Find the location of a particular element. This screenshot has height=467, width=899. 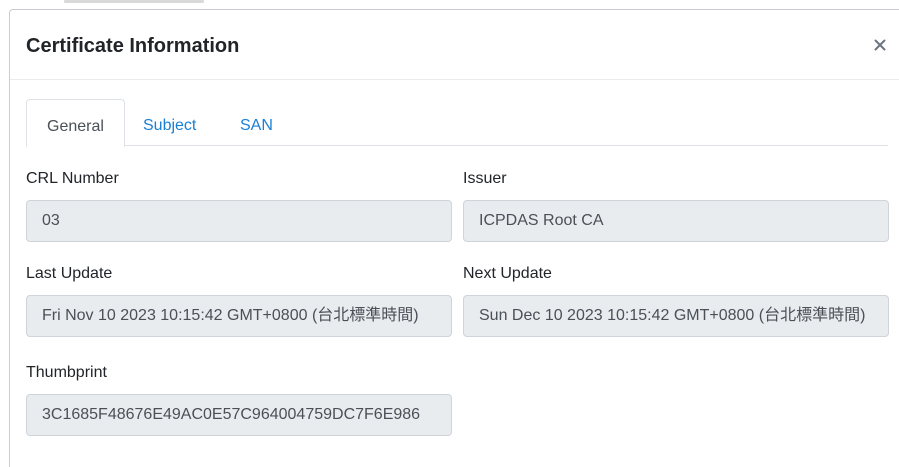

issuer-label: Issuer is located at coordinates (485, 178).